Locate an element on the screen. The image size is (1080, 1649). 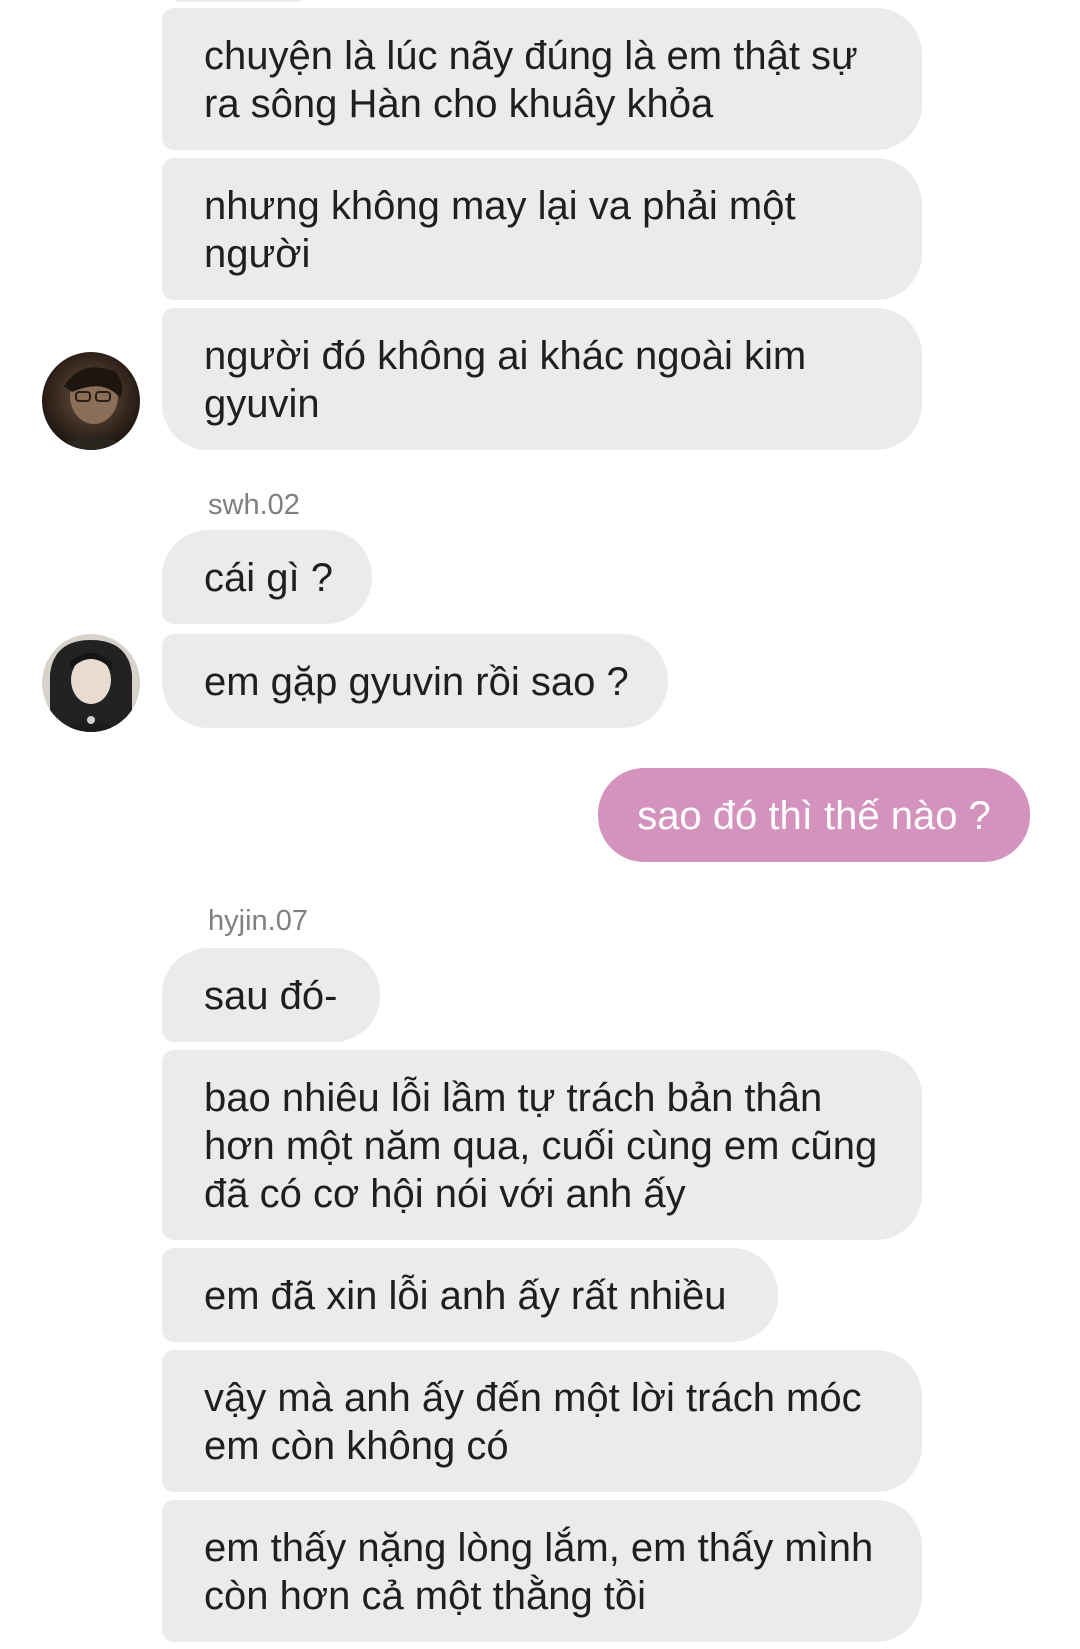
avatar-swh-icon is located at coordinates (91, 683).